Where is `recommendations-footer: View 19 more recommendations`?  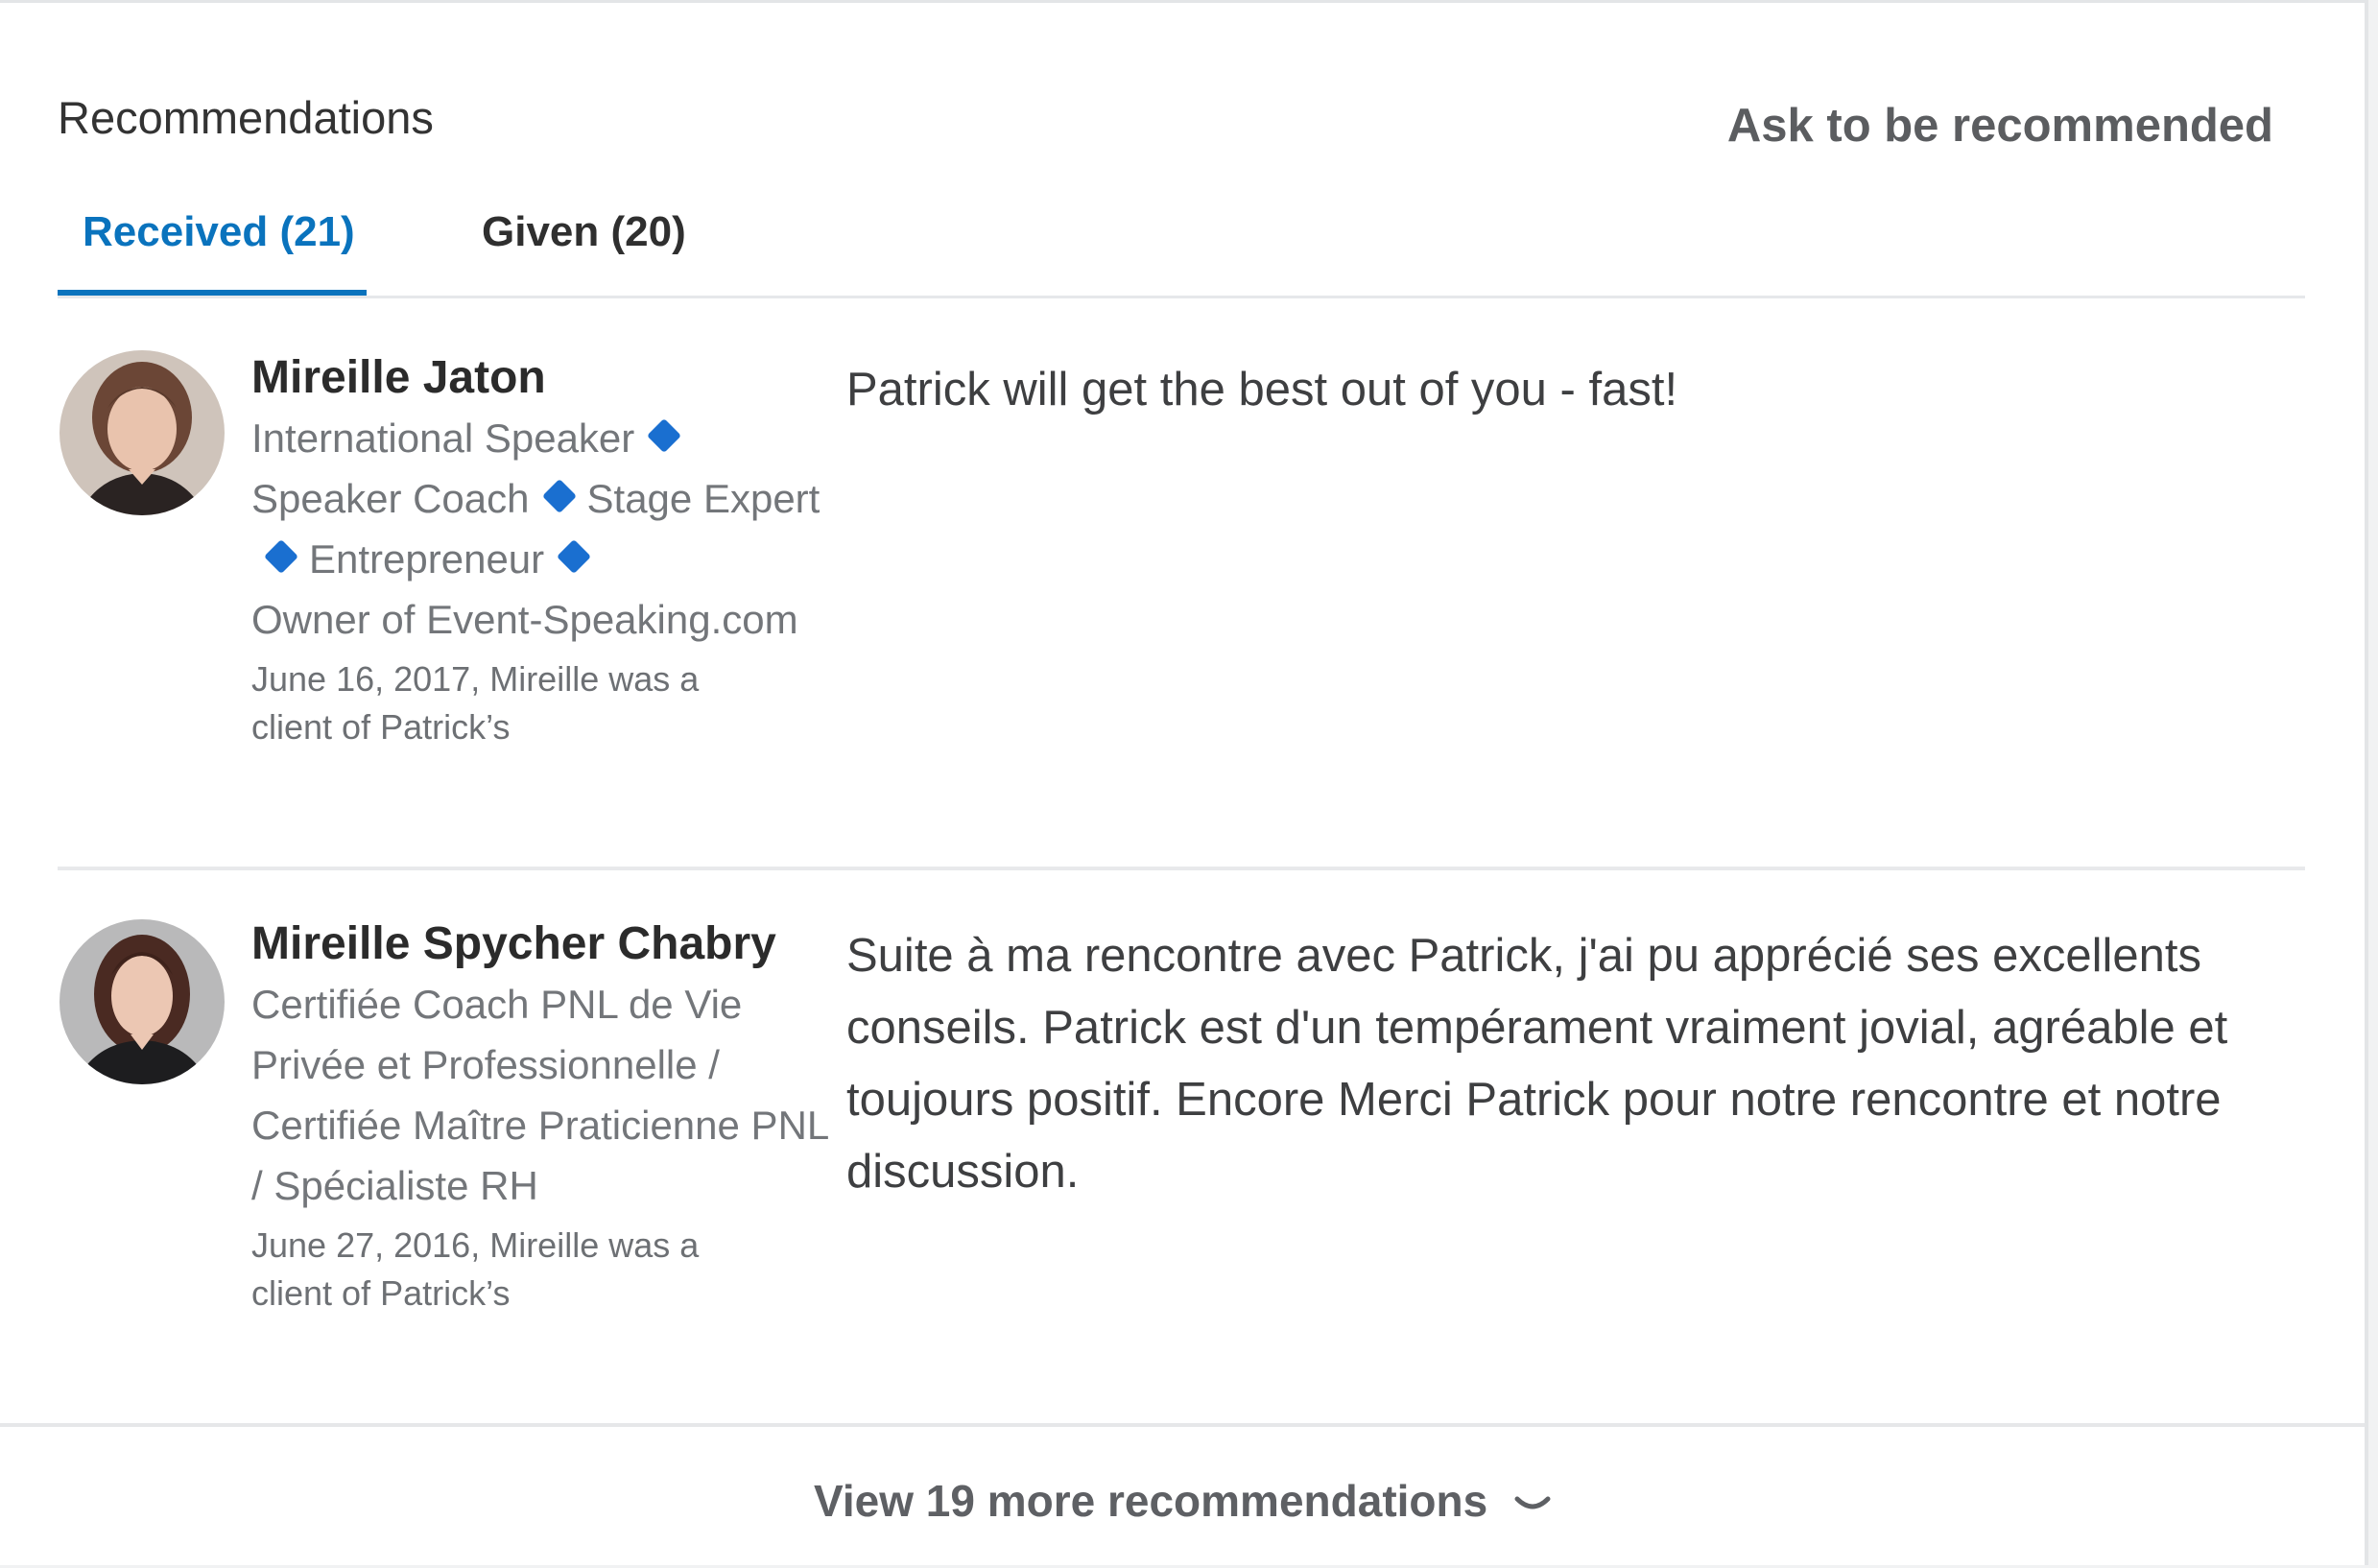 recommendations-footer: View 19 more recommendations is located at coordinates (1182, 1495).